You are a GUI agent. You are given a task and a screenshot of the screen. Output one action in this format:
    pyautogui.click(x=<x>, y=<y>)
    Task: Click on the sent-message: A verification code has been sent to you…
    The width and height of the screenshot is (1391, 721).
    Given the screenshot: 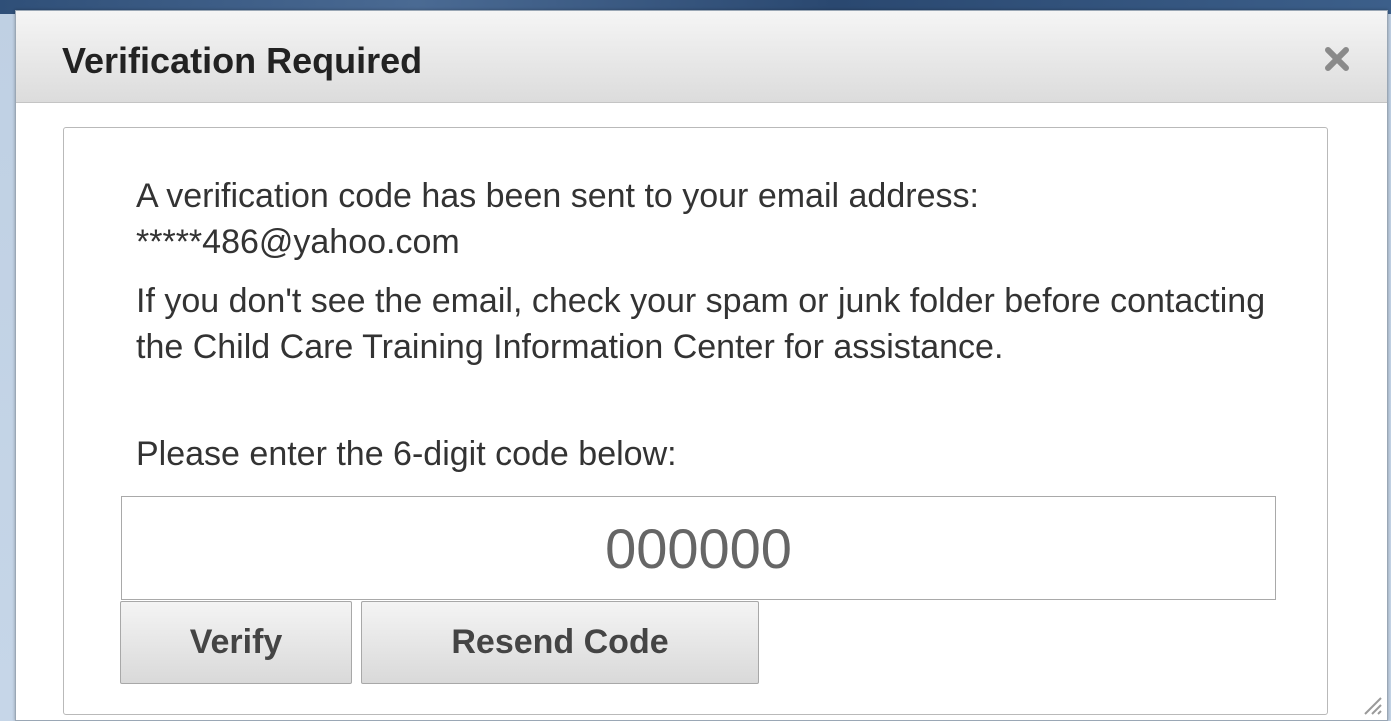 What is the action you would take?
    pyautogui.click(x=557, y=219)
    